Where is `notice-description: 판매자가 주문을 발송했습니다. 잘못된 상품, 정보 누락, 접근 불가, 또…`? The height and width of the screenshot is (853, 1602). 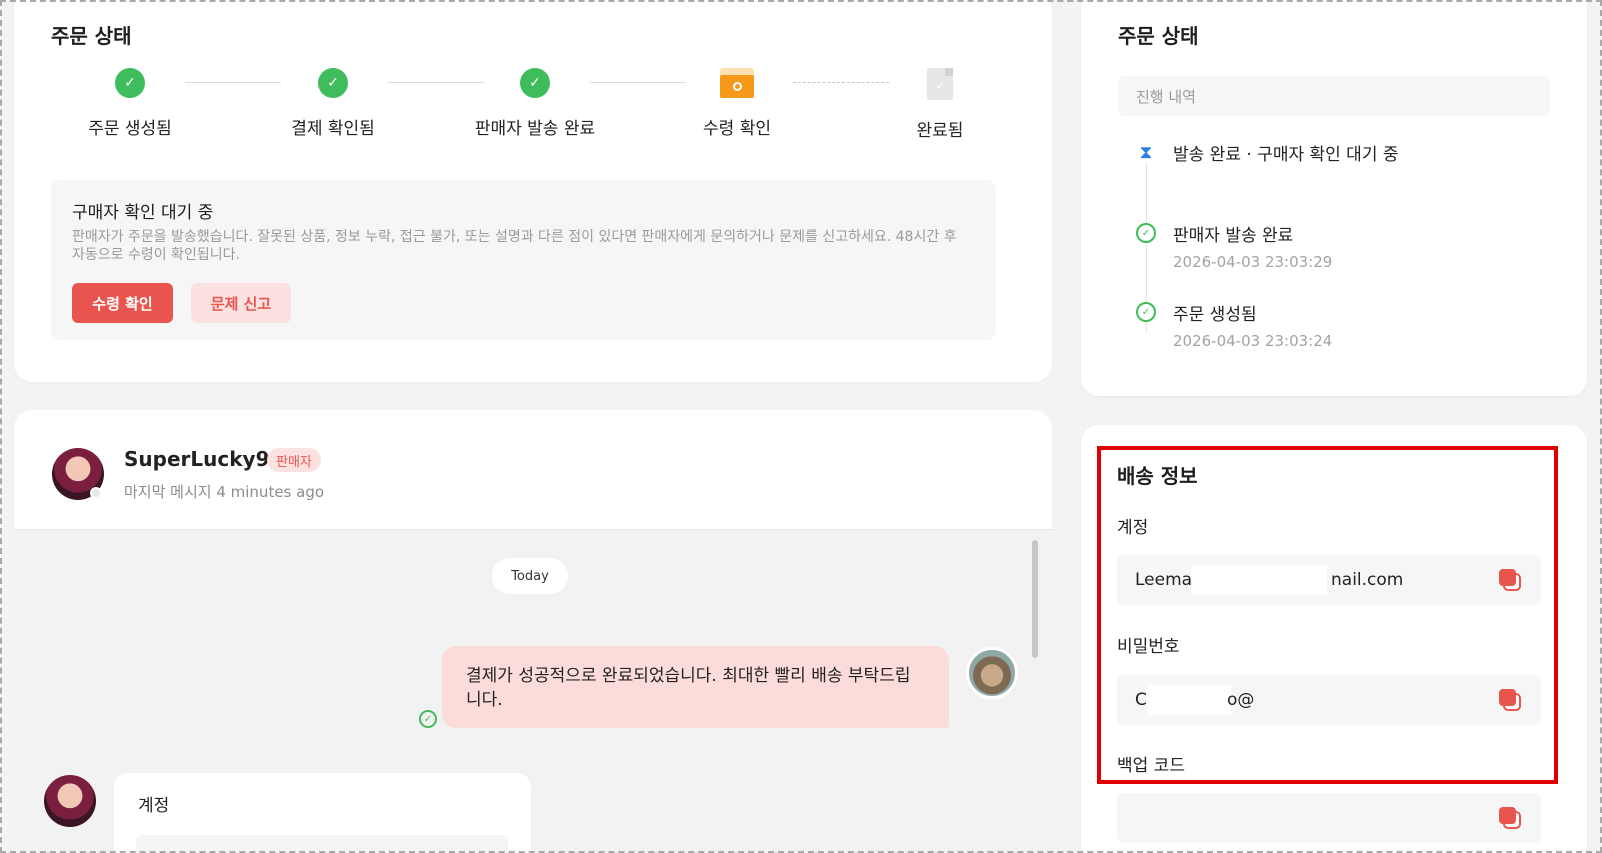 notice-description: 판매자가 주문을 발송했습니다. 잘못된 상품, 정보 누락, 접근 불가, 또… is located at coordinates (514, 246).